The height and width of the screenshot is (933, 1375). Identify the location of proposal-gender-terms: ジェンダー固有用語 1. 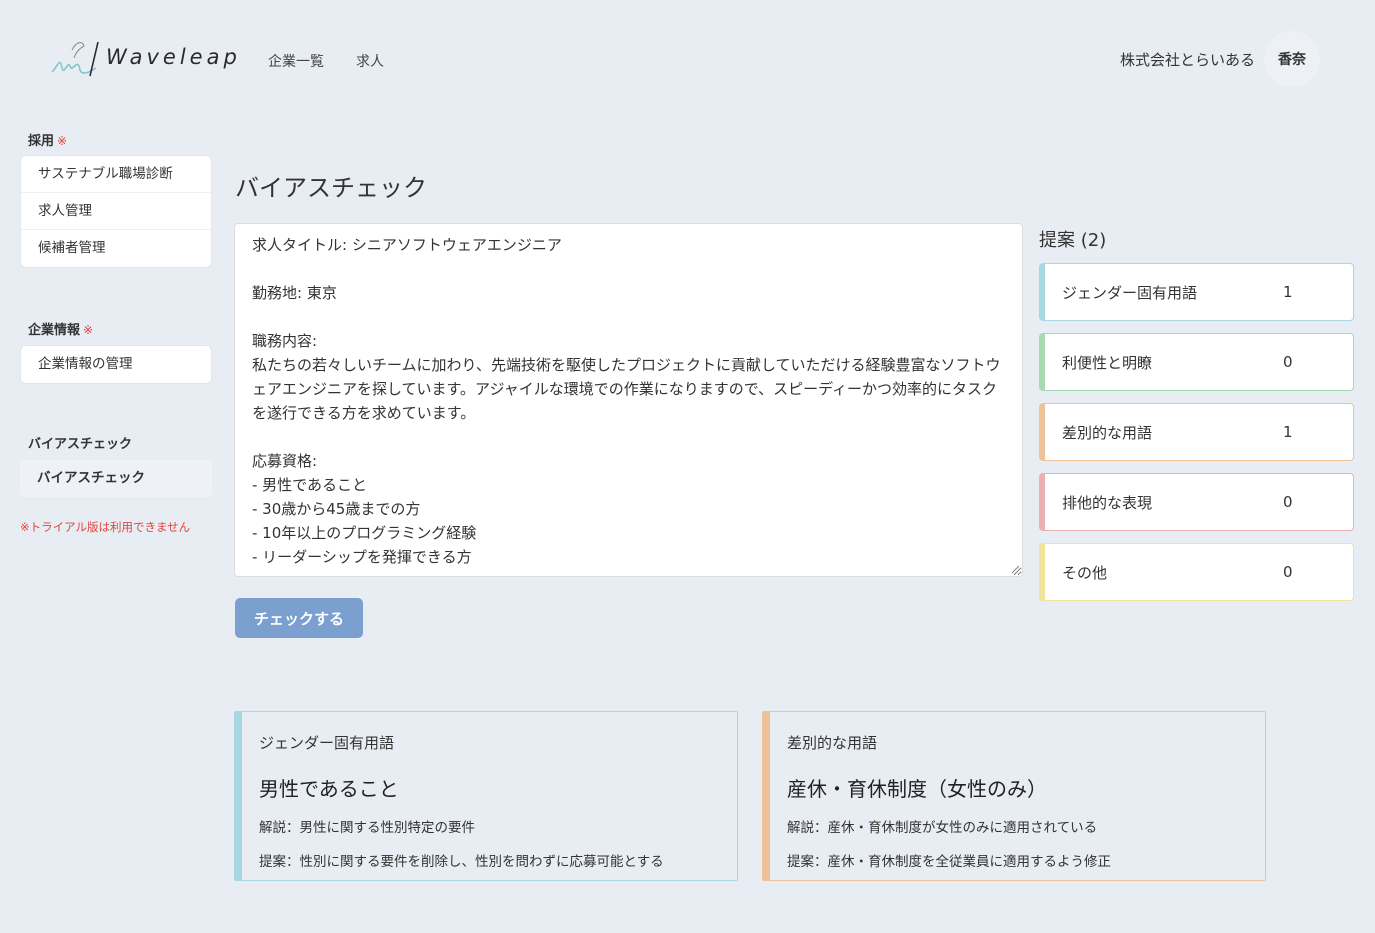
(1196, 292).